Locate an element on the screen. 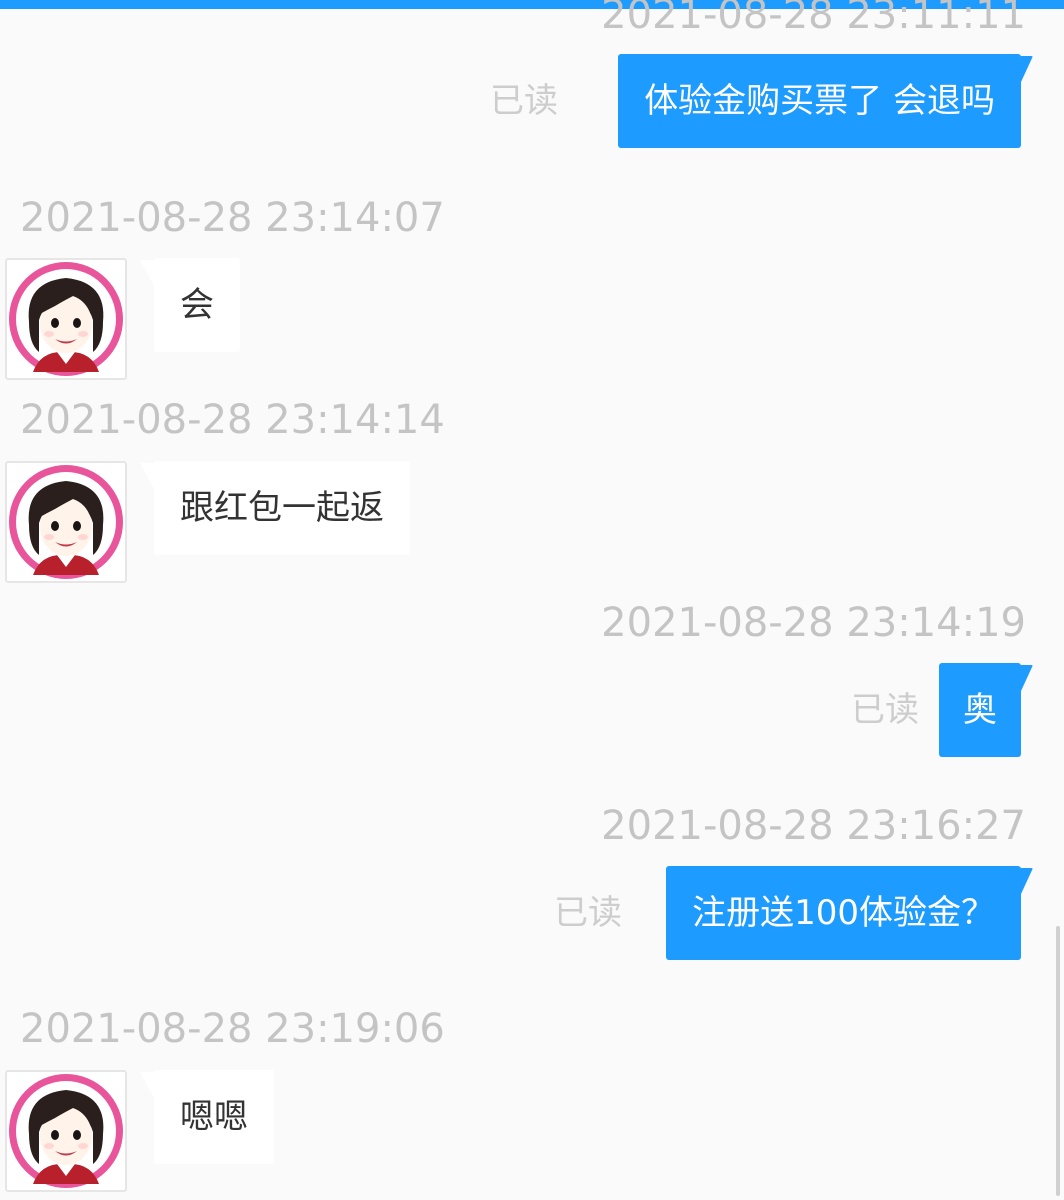 The width and height of the screenshot is (1064, 1200). outgoing-message-bubble: 奥 is located at coordinates (986, 710).